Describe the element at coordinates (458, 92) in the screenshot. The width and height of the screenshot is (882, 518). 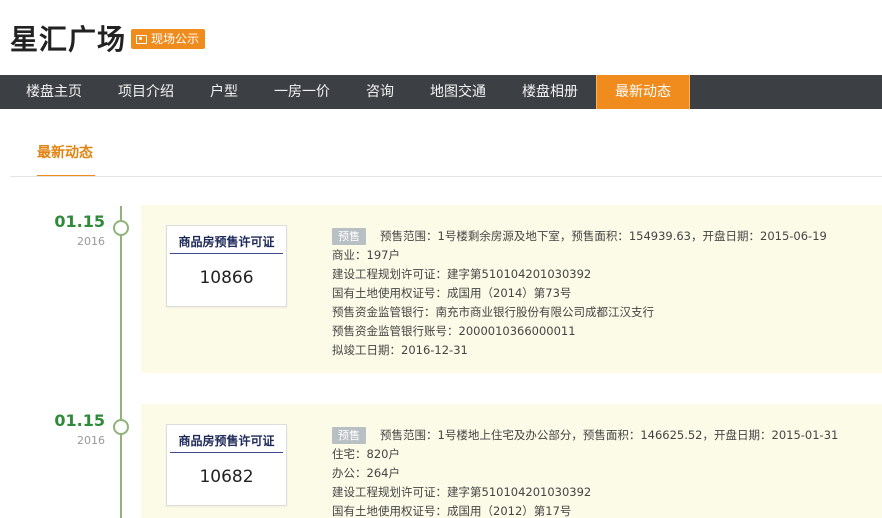
I see `nav-item-map-transport: 地图交通` at that location.